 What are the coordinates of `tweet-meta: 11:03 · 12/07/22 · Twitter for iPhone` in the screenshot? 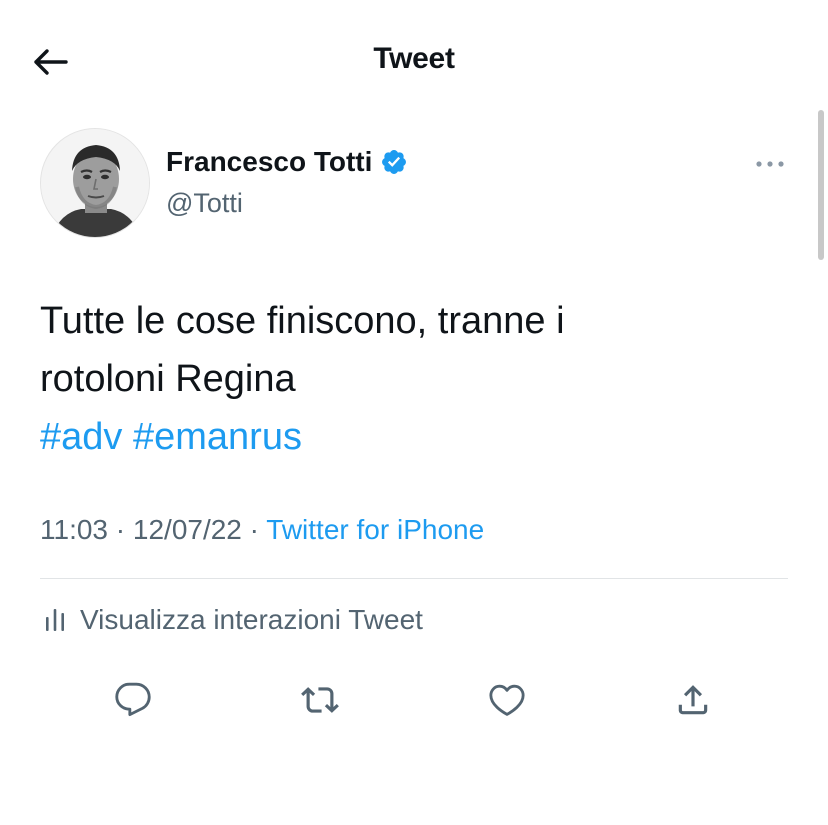 It's located at (262, 530).